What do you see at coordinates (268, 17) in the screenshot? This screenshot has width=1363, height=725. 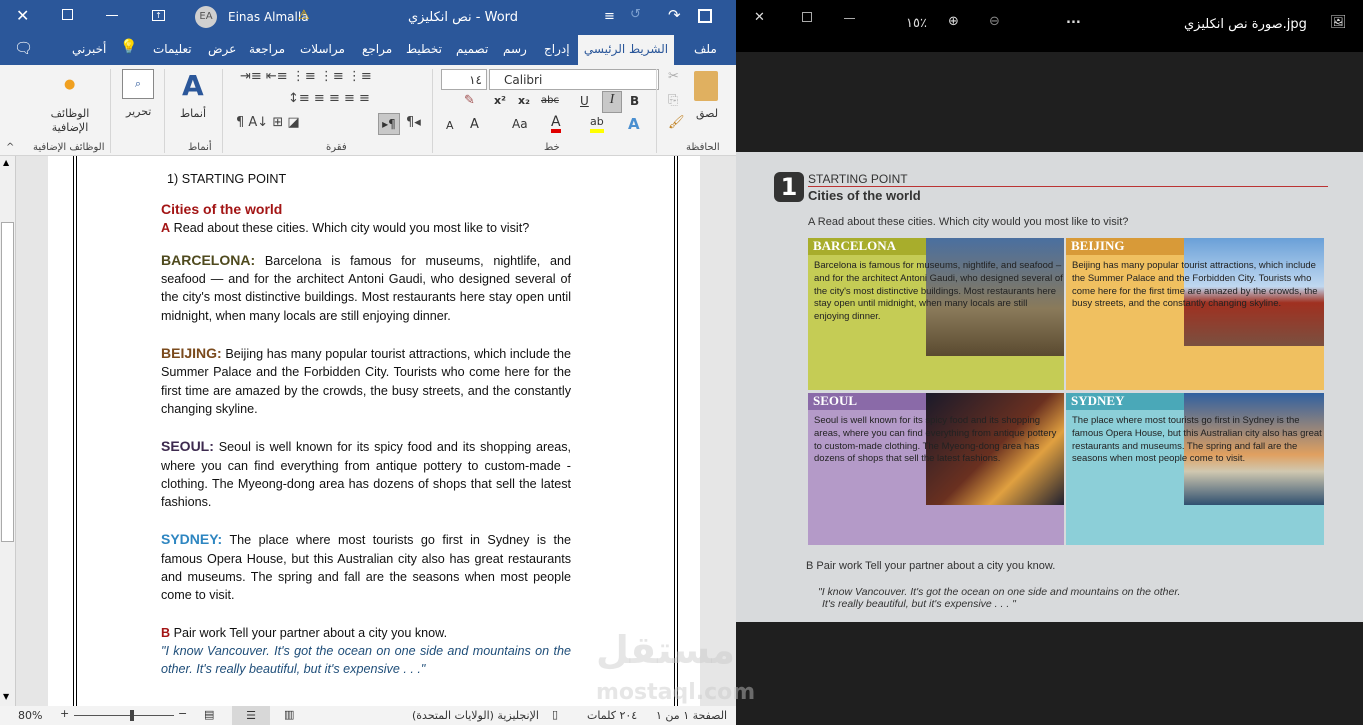 I see `user-name: Einas Almalla` at bounding box center [268, 17].